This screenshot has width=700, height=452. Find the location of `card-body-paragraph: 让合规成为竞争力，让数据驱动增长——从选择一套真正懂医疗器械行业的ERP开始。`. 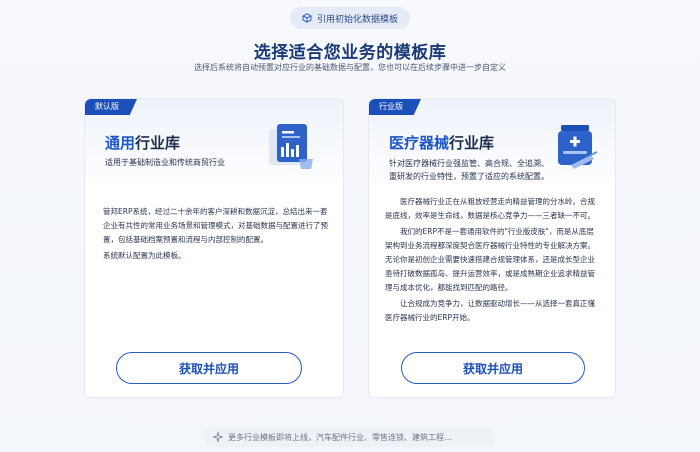

card-body-paragraph: 让合规成为竞争力，让数据驱动增长——从选择一套真正懂医疗器械行业的ERP开始。 is located at coordinates (490, 310).